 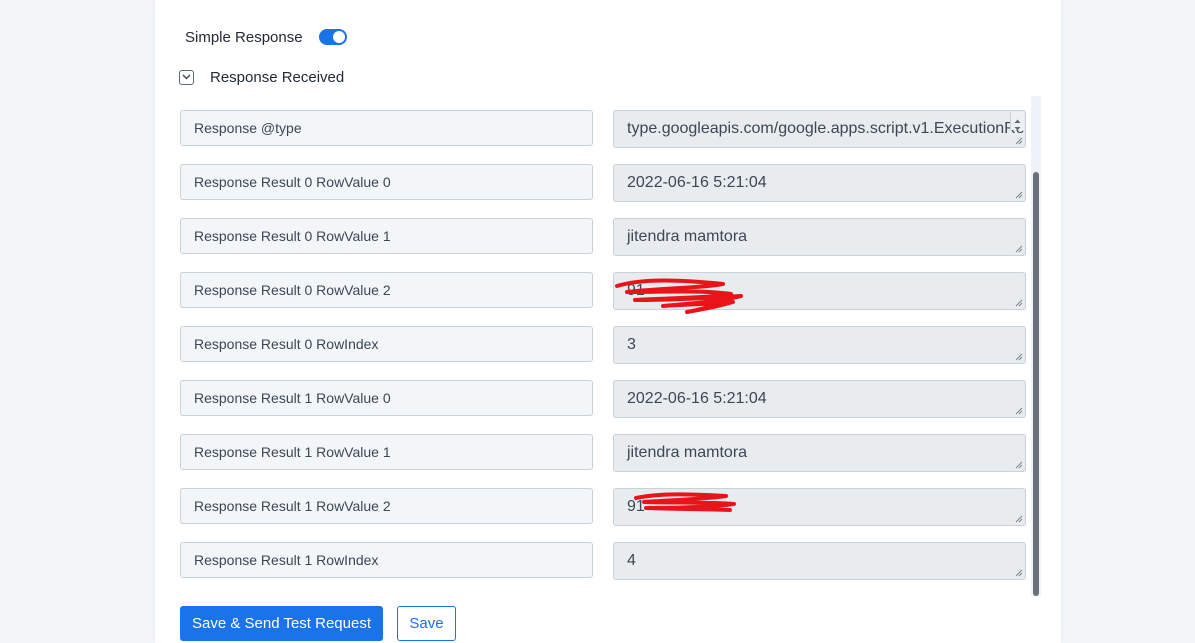 What do you see at coordinates (605, 345) in the screenshot?
I see `response-row: Response Result 0 RowIndex 3` at bounding box center [605, 345].